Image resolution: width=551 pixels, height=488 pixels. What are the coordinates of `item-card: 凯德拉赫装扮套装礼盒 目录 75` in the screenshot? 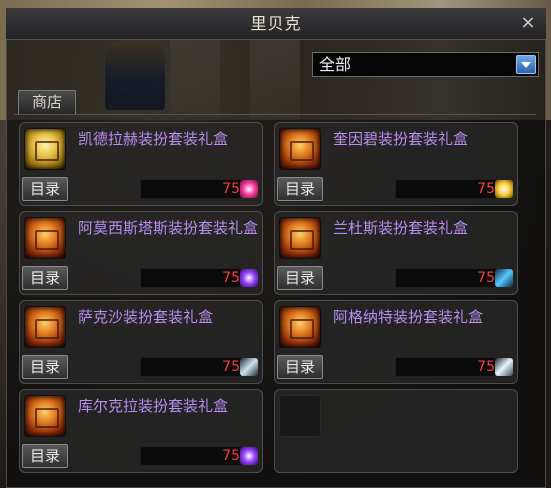 It's located at (141, 164).